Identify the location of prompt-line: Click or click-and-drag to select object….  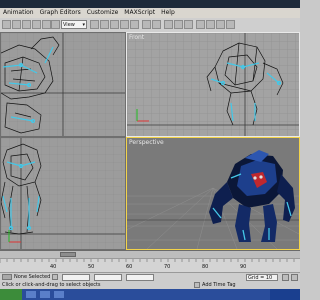
(150, 285).